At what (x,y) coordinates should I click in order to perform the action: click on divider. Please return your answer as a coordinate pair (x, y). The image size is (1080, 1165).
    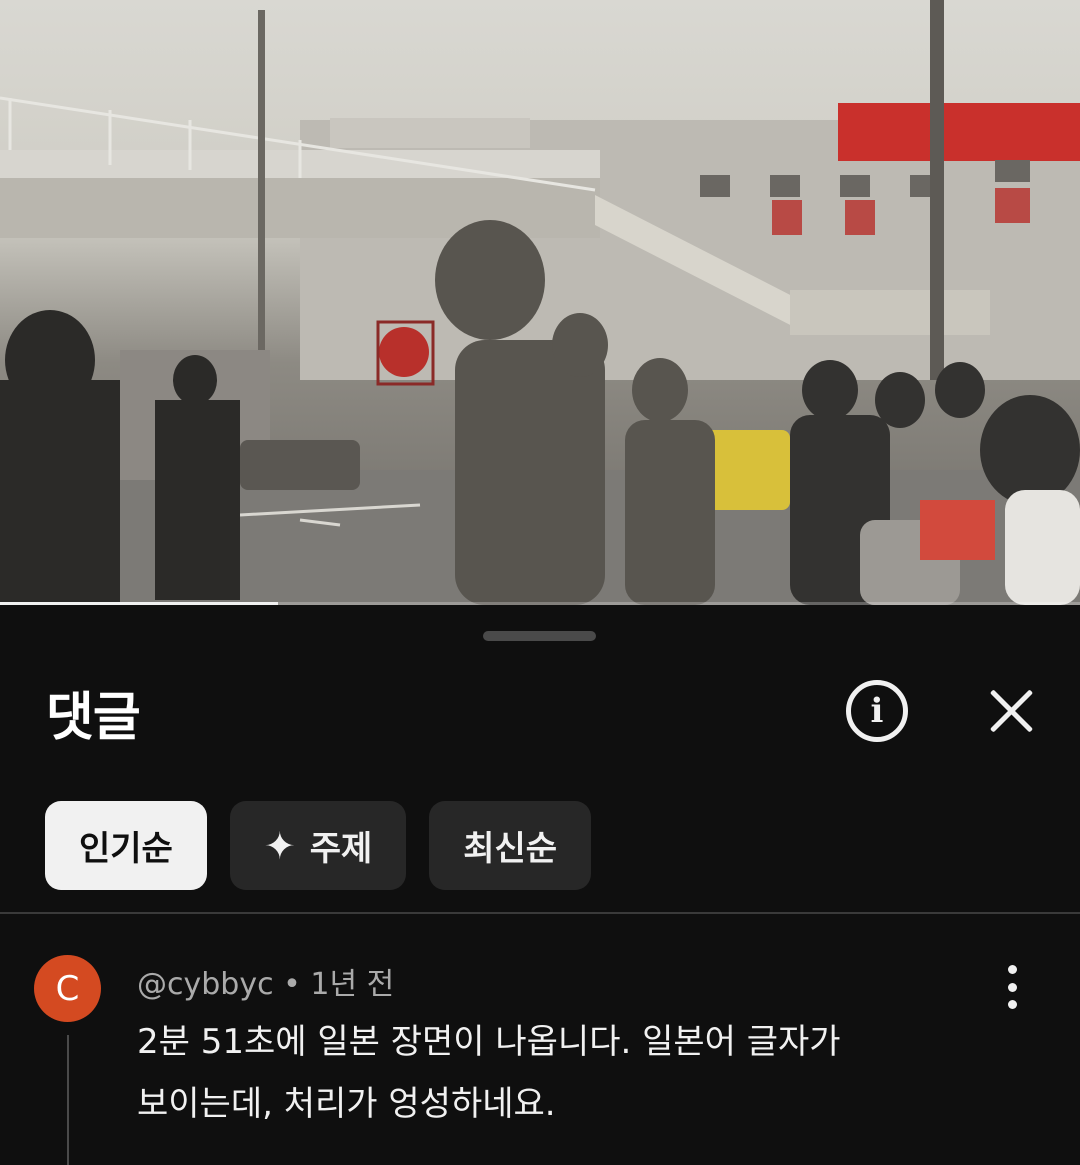
    Looking at the image, I should click on (540, 913).